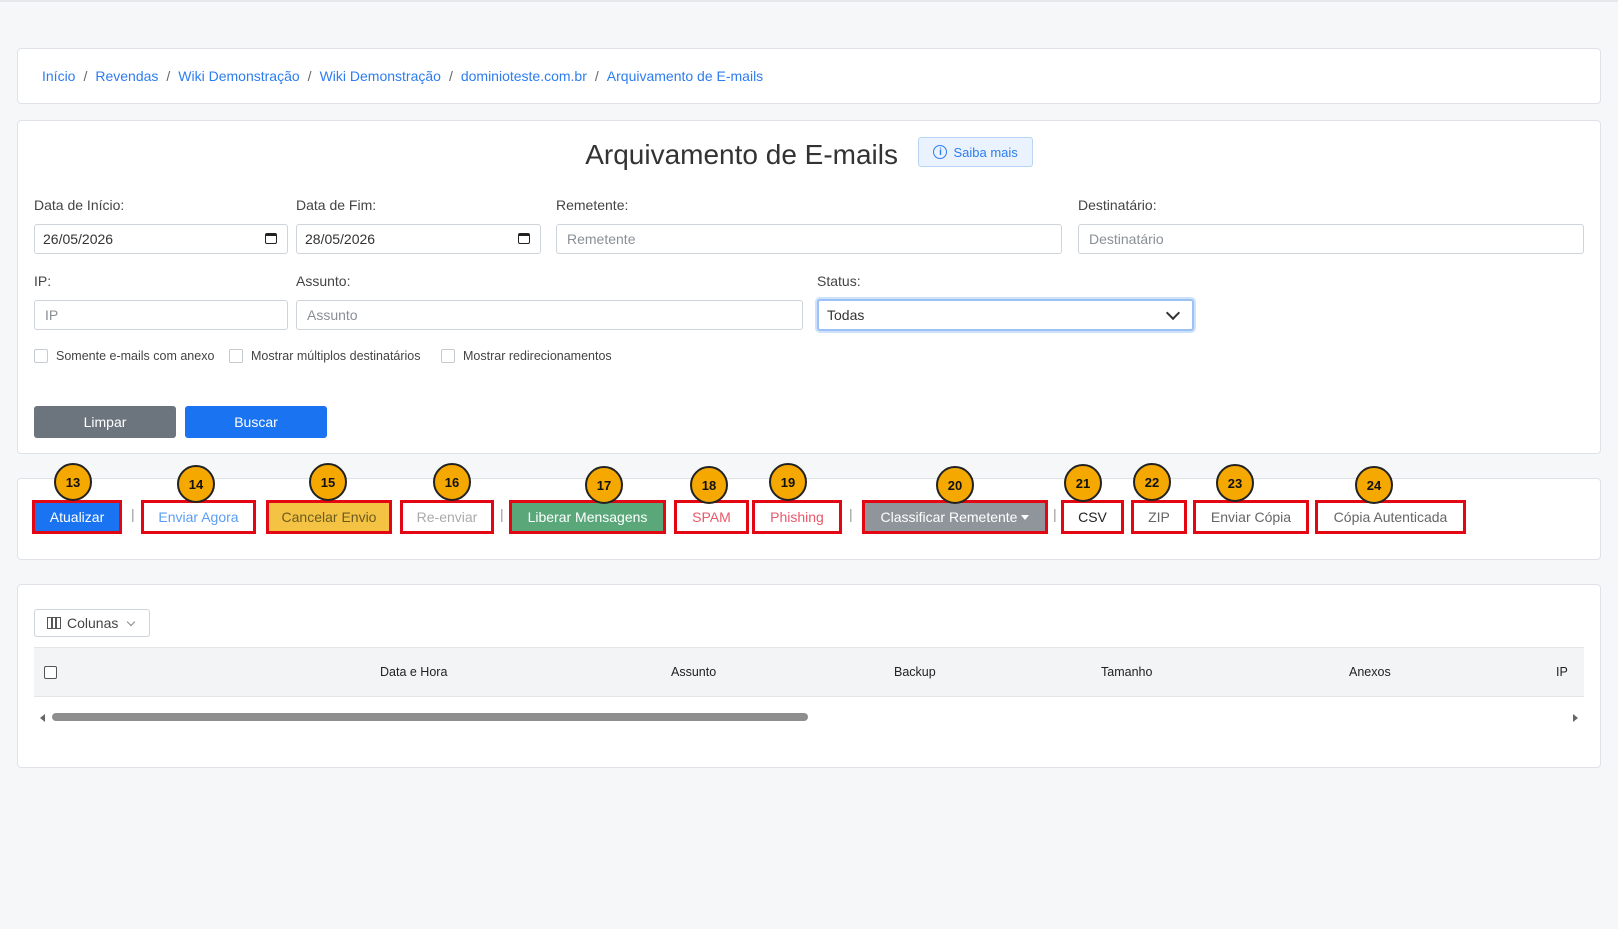 This screenshot has width=1618, height=929. What do you see at coordinates (126, 76) in the screenshot?
I see `breadcrumb-revendas: Revendas` at bounding box center [126, 76].